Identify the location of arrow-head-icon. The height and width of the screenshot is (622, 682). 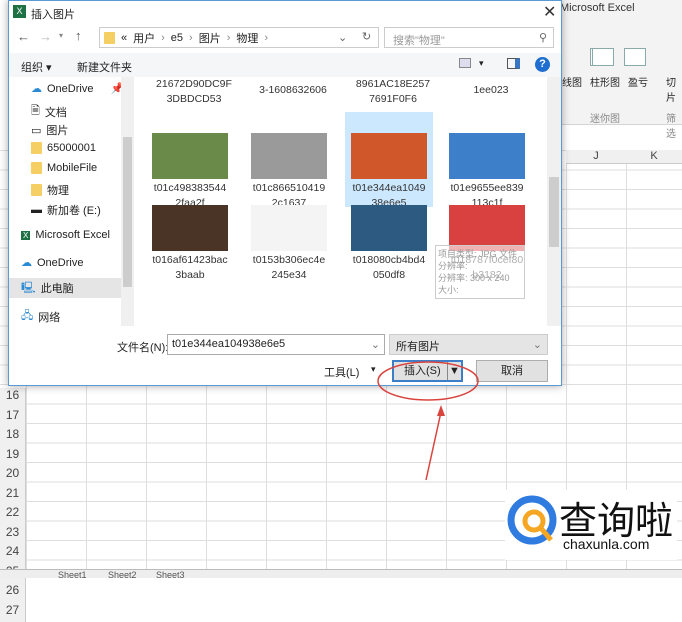
(441, 410).